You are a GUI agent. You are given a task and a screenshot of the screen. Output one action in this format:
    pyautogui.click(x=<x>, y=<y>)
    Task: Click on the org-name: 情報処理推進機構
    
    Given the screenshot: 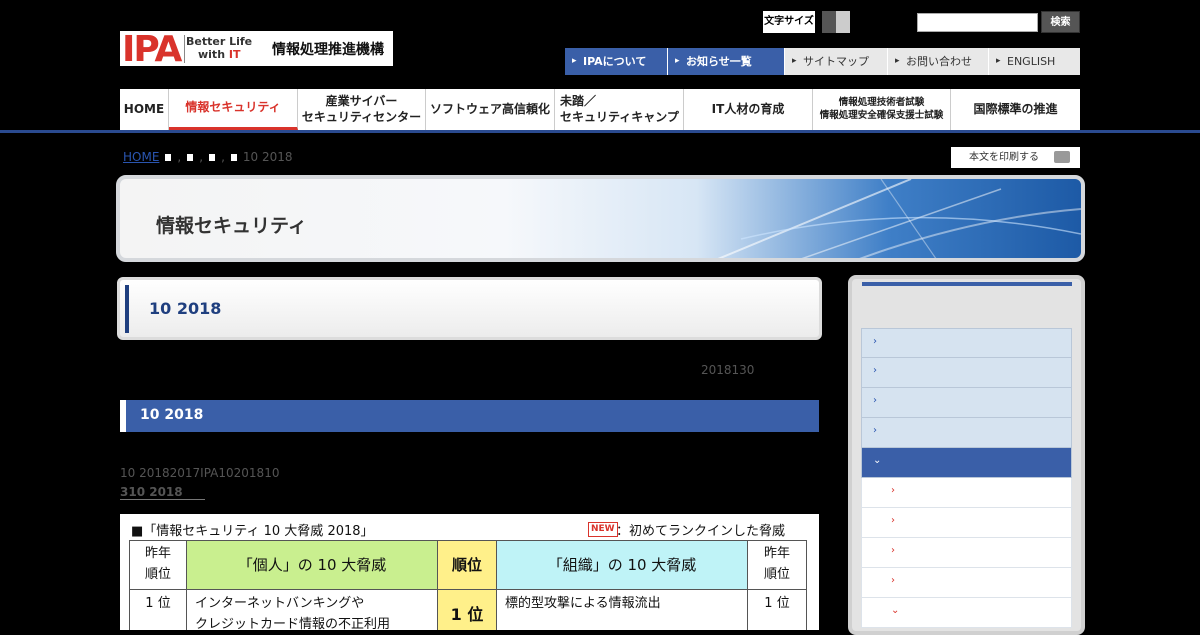 What is the action you would take?
    pyautogui.click(x=328, y=50)
    